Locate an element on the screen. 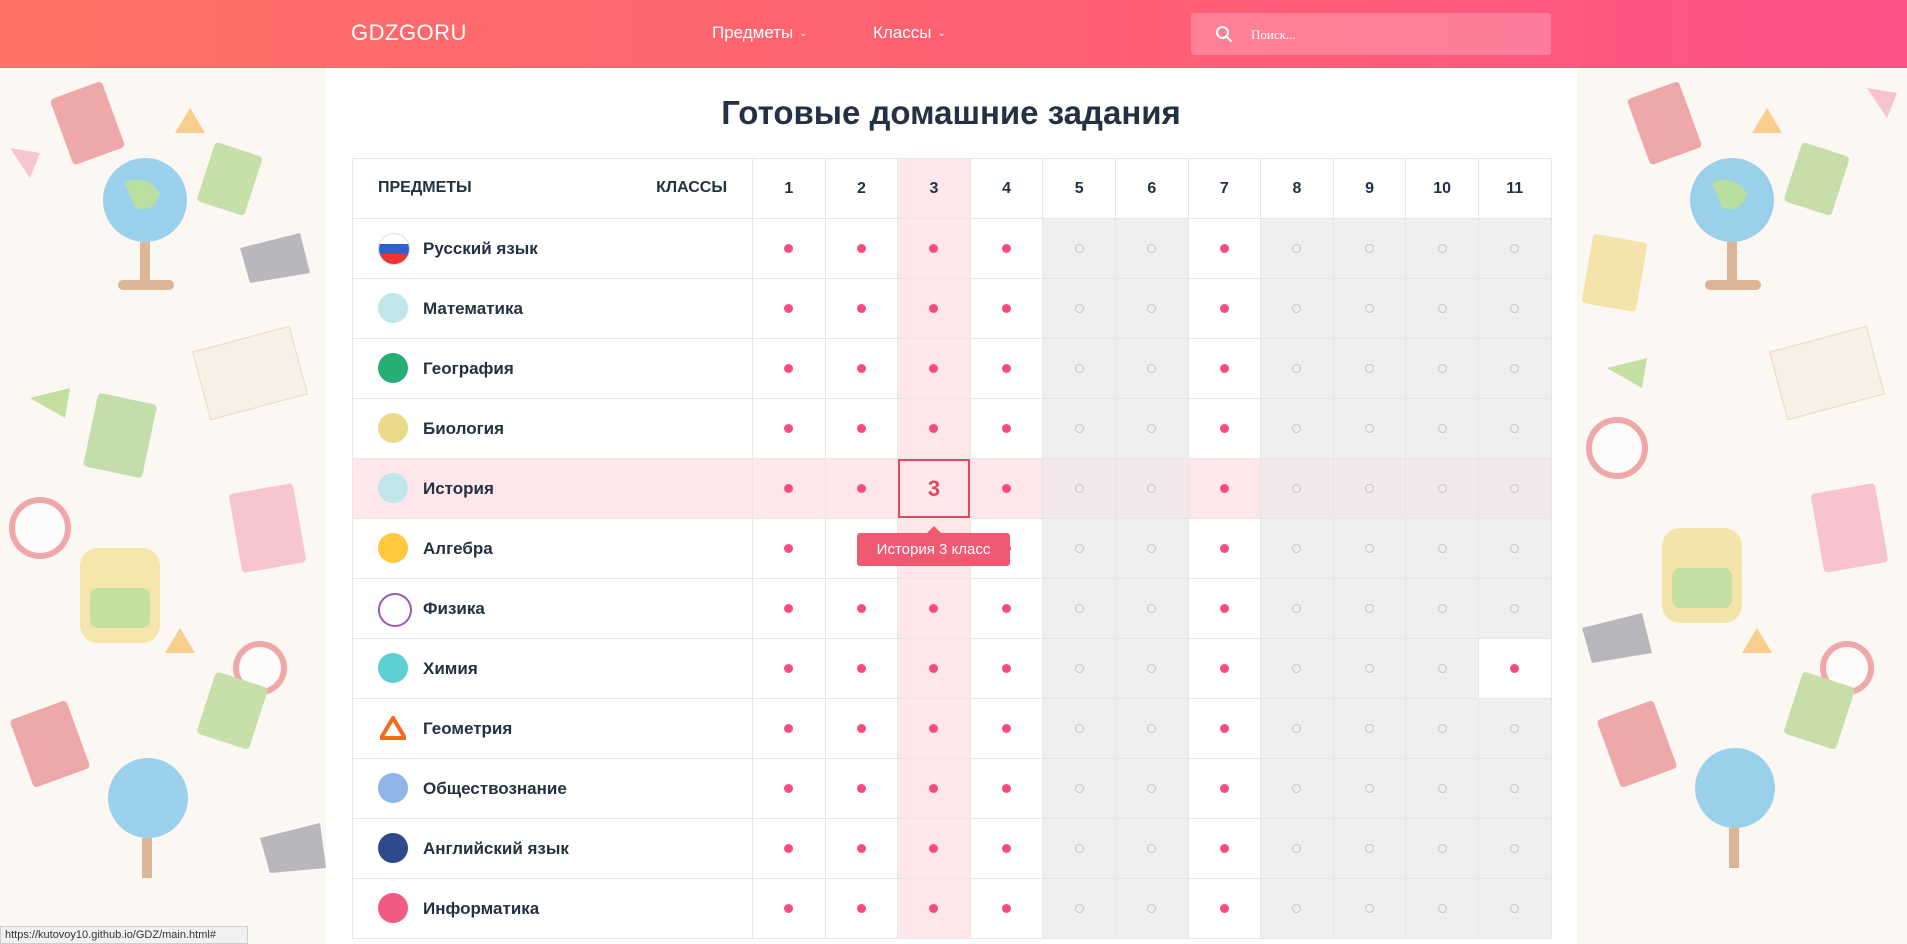 Image resolution: width=1907 pixels, height=944 pixels. table-row: Обществознание is located at coordinates (952, 788).